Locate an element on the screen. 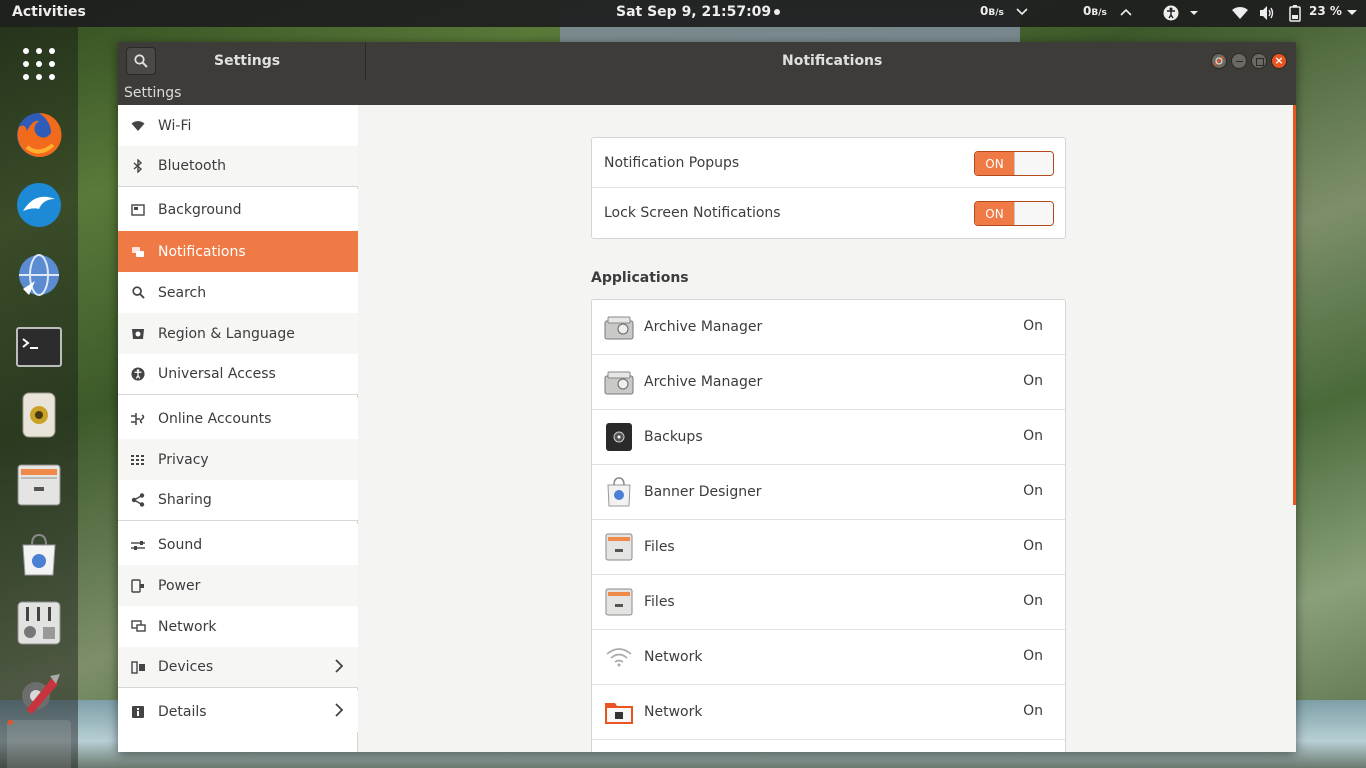  app-name: Network is located at coordinates (673, 712).